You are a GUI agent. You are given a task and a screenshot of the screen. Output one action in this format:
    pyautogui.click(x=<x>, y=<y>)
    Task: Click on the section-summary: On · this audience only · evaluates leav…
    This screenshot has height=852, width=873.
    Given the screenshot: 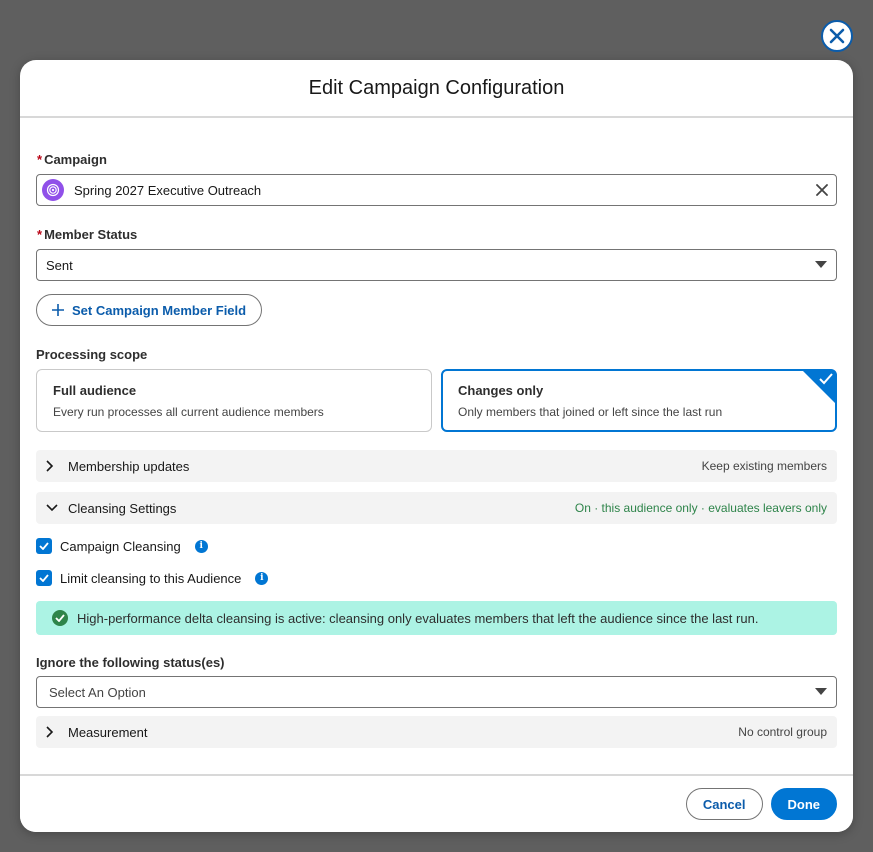 What is the action you would take?
    pyautogui.click(x=700, y=508)
    